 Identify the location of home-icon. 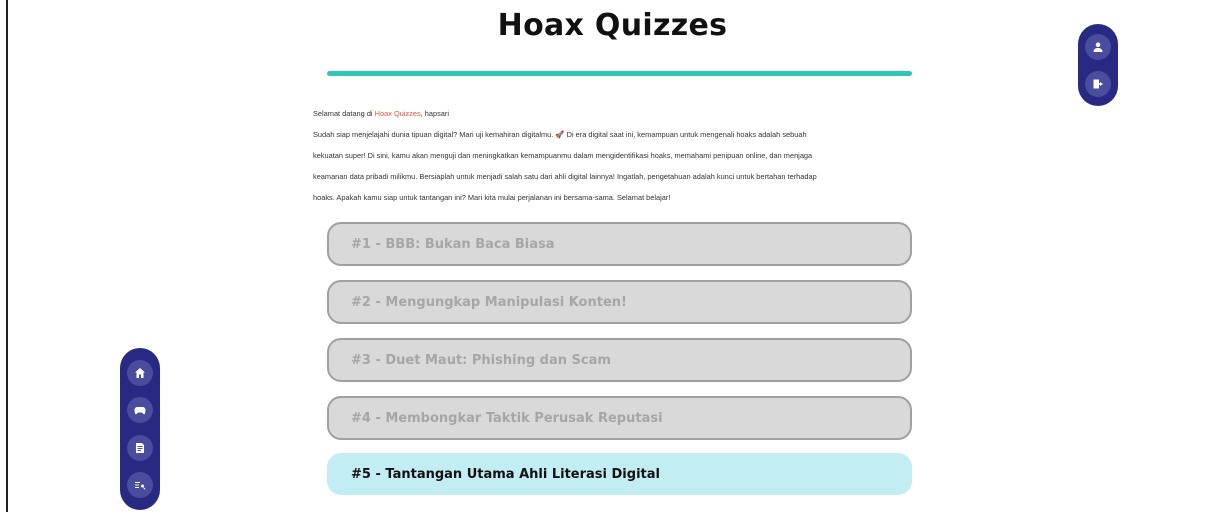
(140, 372).